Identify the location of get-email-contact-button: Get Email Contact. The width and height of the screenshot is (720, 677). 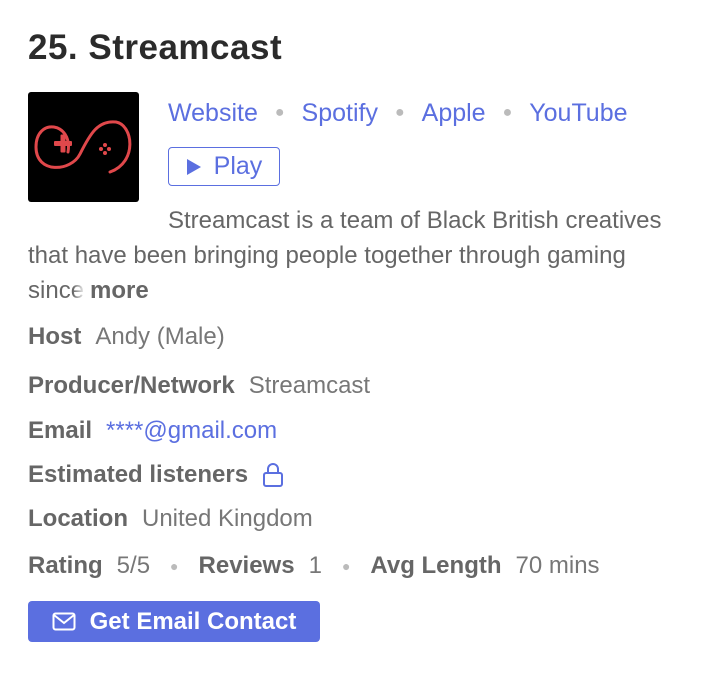
(174, 621).